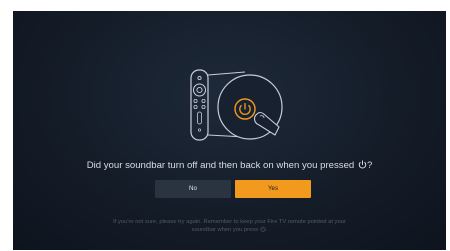 The height and width of the screenshot is (251, 450). I want to click on no-button: No, so click(193, 189).